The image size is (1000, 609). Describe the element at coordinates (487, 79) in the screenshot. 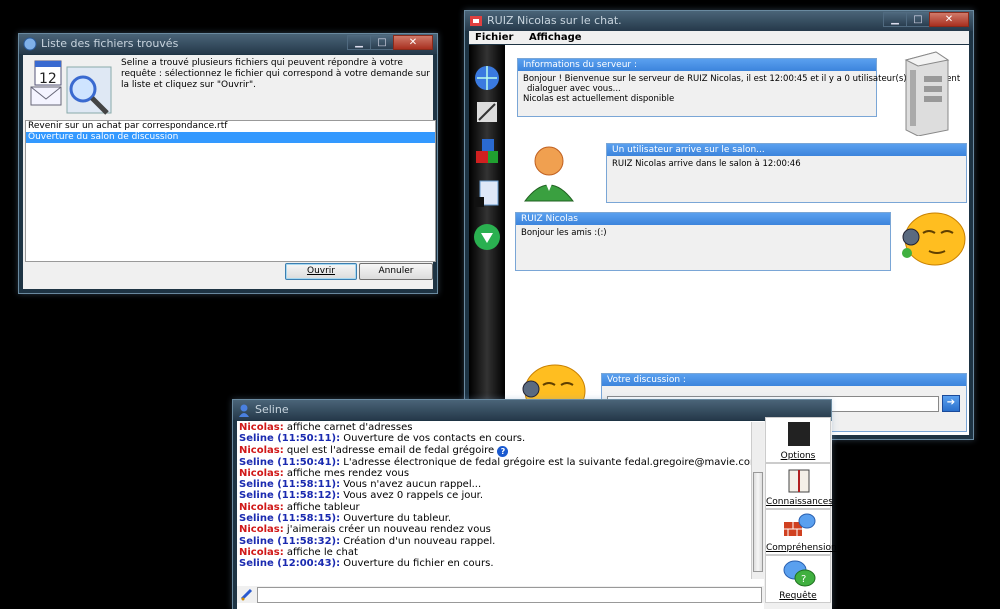

I see `globe-icon` at that location.